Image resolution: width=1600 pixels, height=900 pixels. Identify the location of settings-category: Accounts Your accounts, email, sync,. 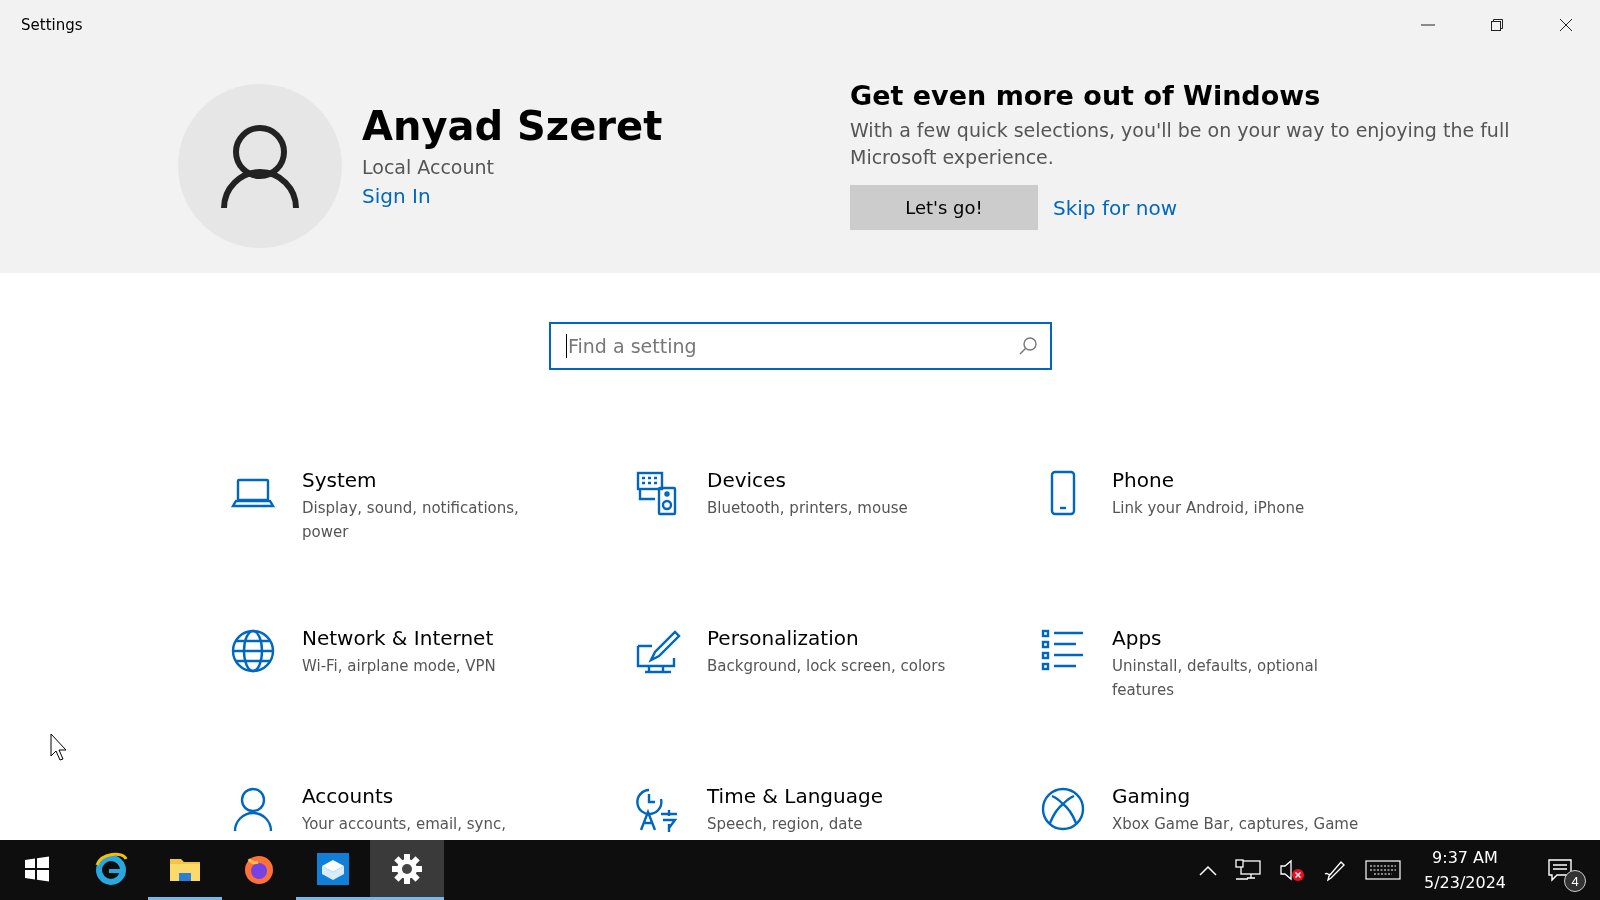
(432, 811).